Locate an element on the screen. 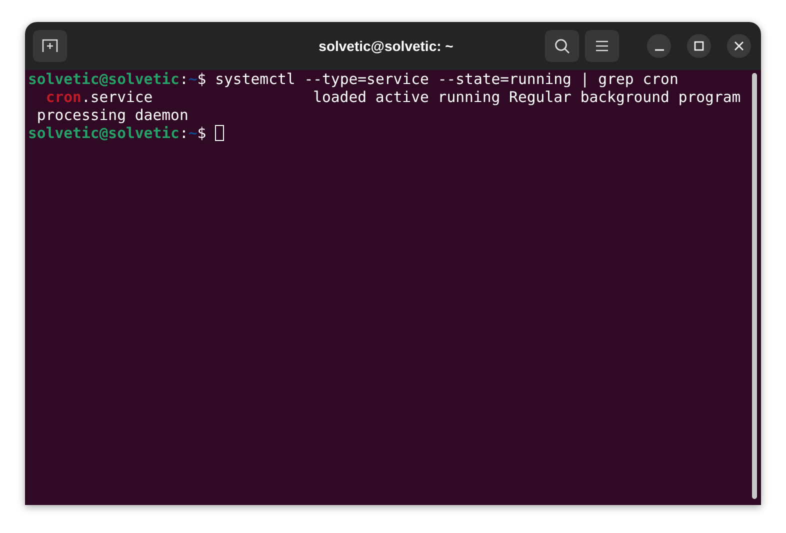 The image size is (786, 533). terminal-line: solvetic@solvetic:~$ systemctl --type=service --state=running | grep cron is located at coordinates (353, 80).